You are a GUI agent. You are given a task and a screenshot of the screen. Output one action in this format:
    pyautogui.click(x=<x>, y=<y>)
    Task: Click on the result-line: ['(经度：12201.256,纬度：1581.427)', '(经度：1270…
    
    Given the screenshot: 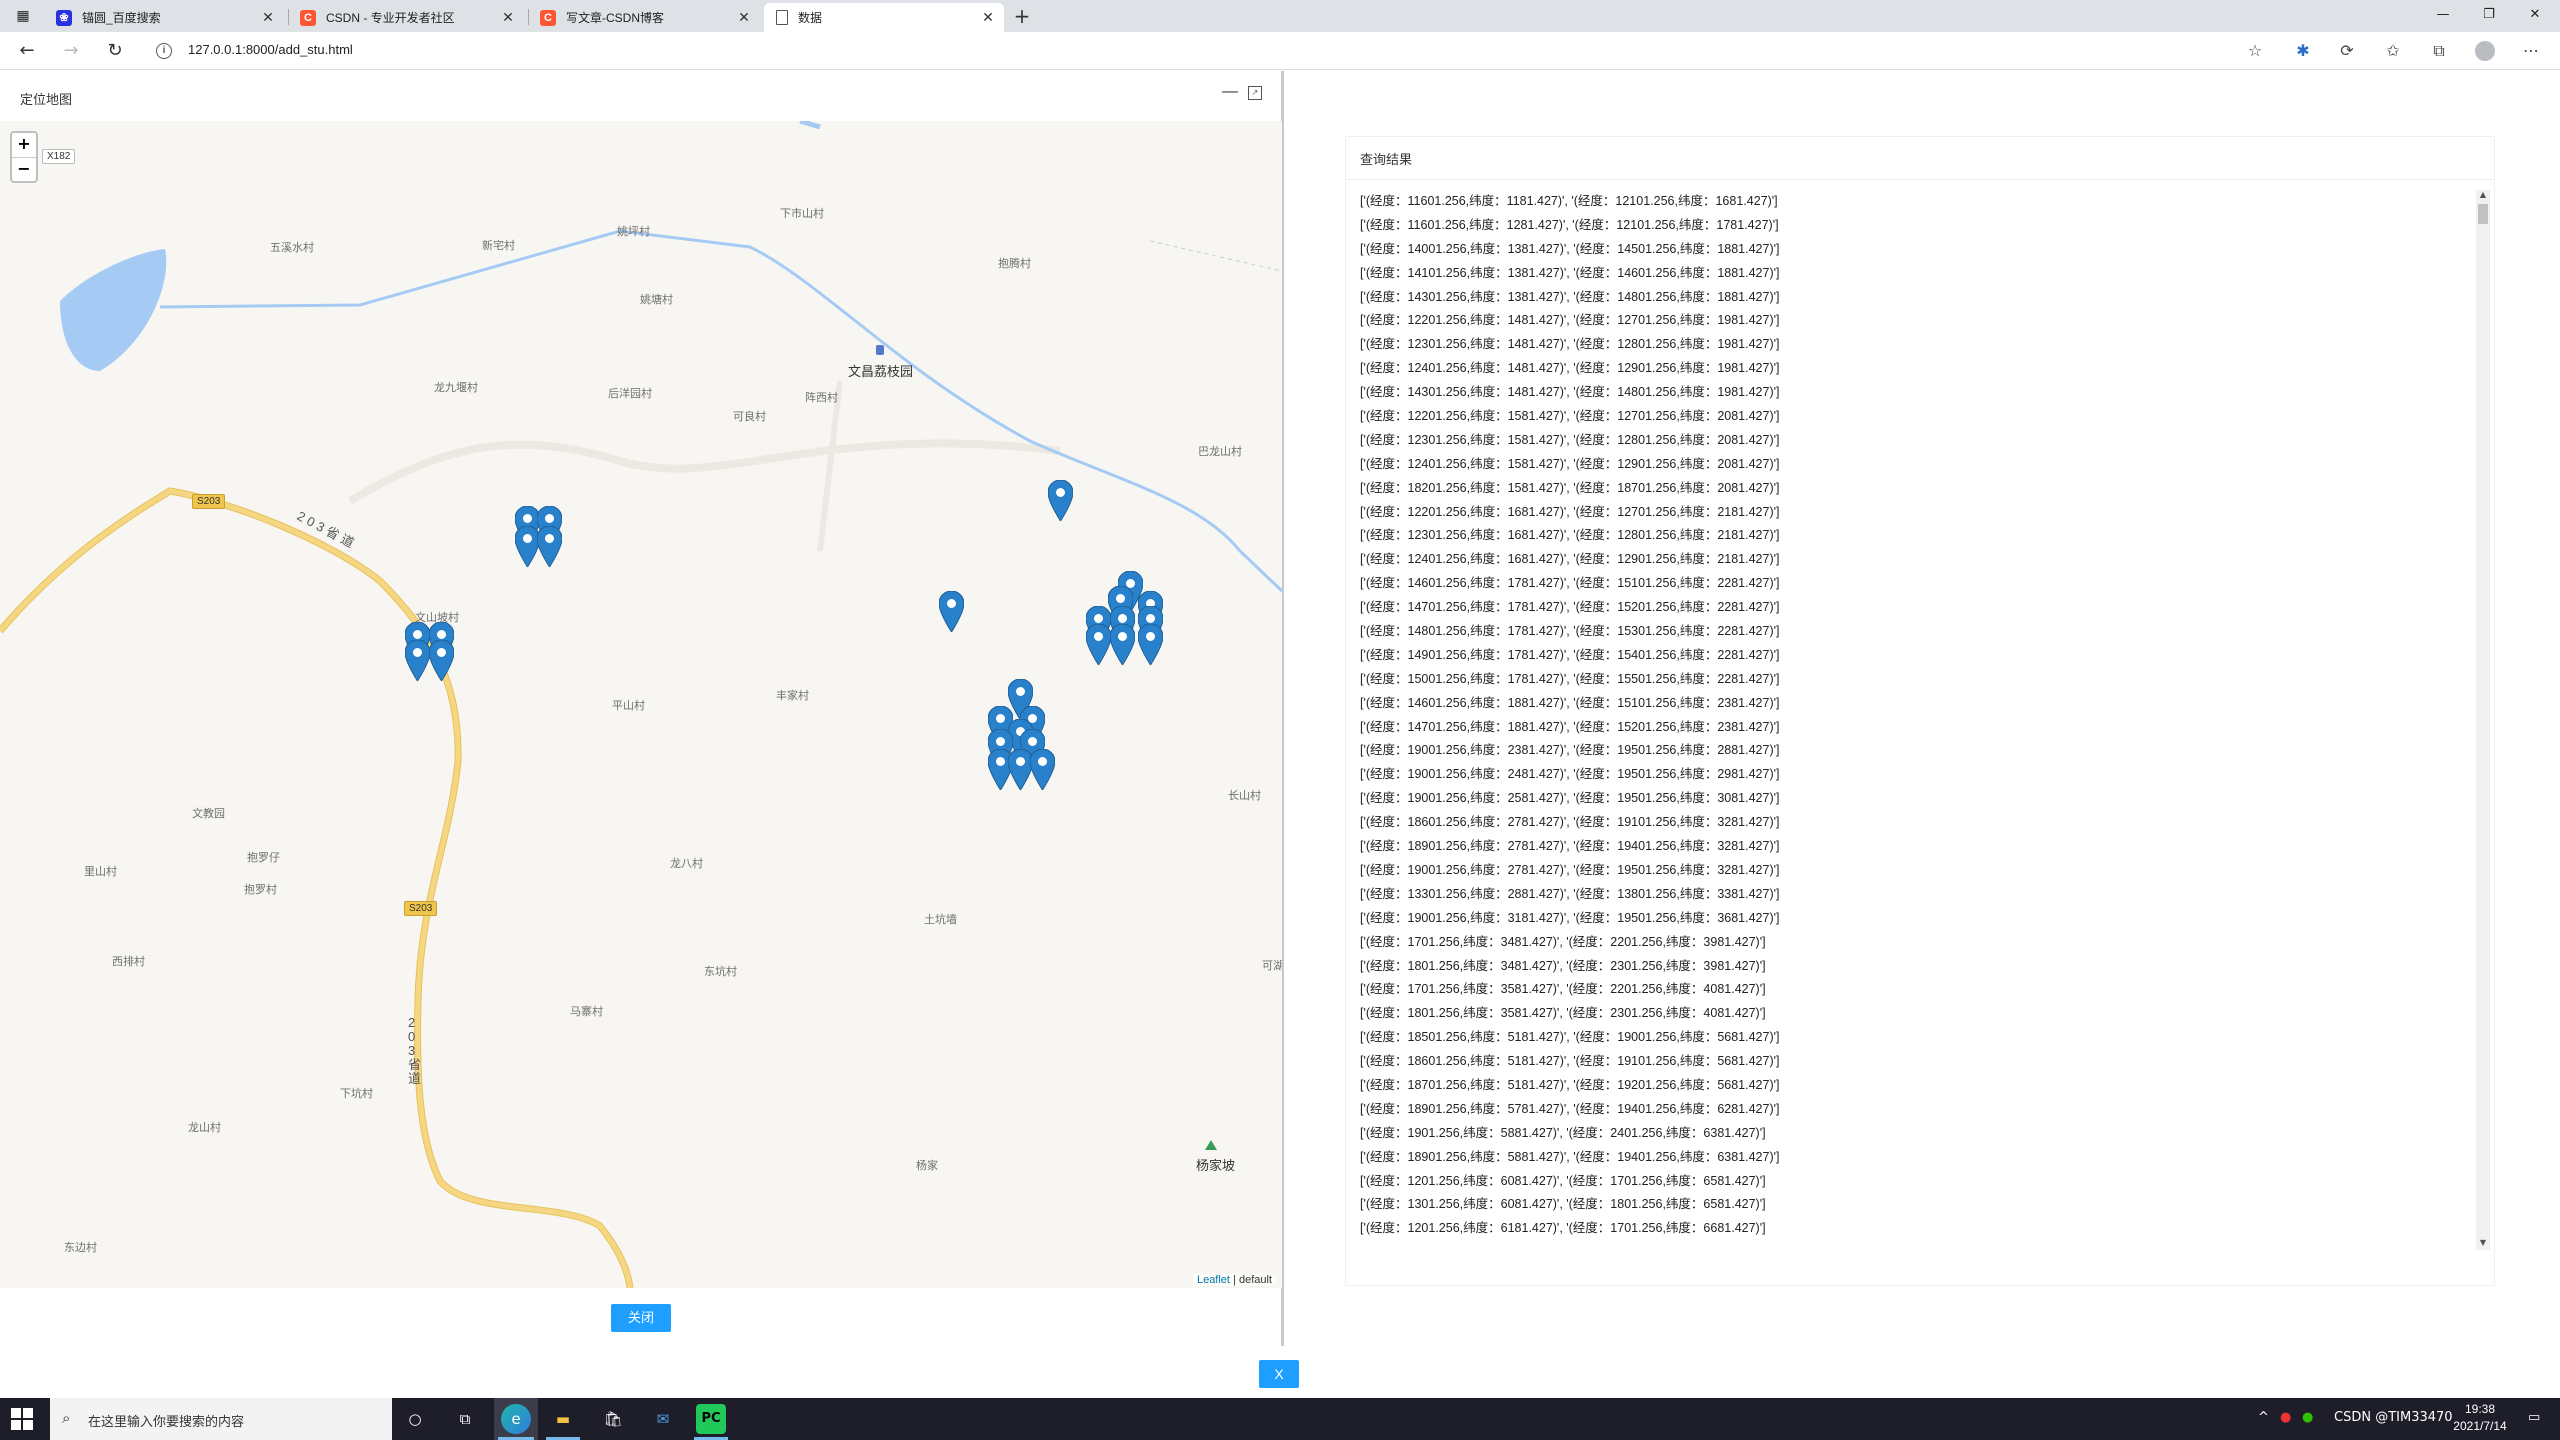 What is the action you would take?
    pyautogui.click(x=1570, y=416)
    